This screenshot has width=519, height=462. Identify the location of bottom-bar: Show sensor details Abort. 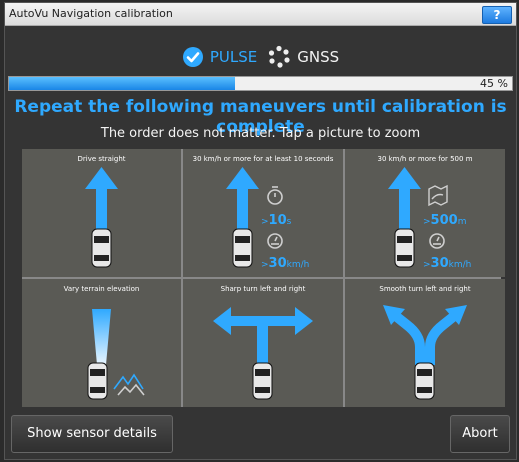
(260, 435).